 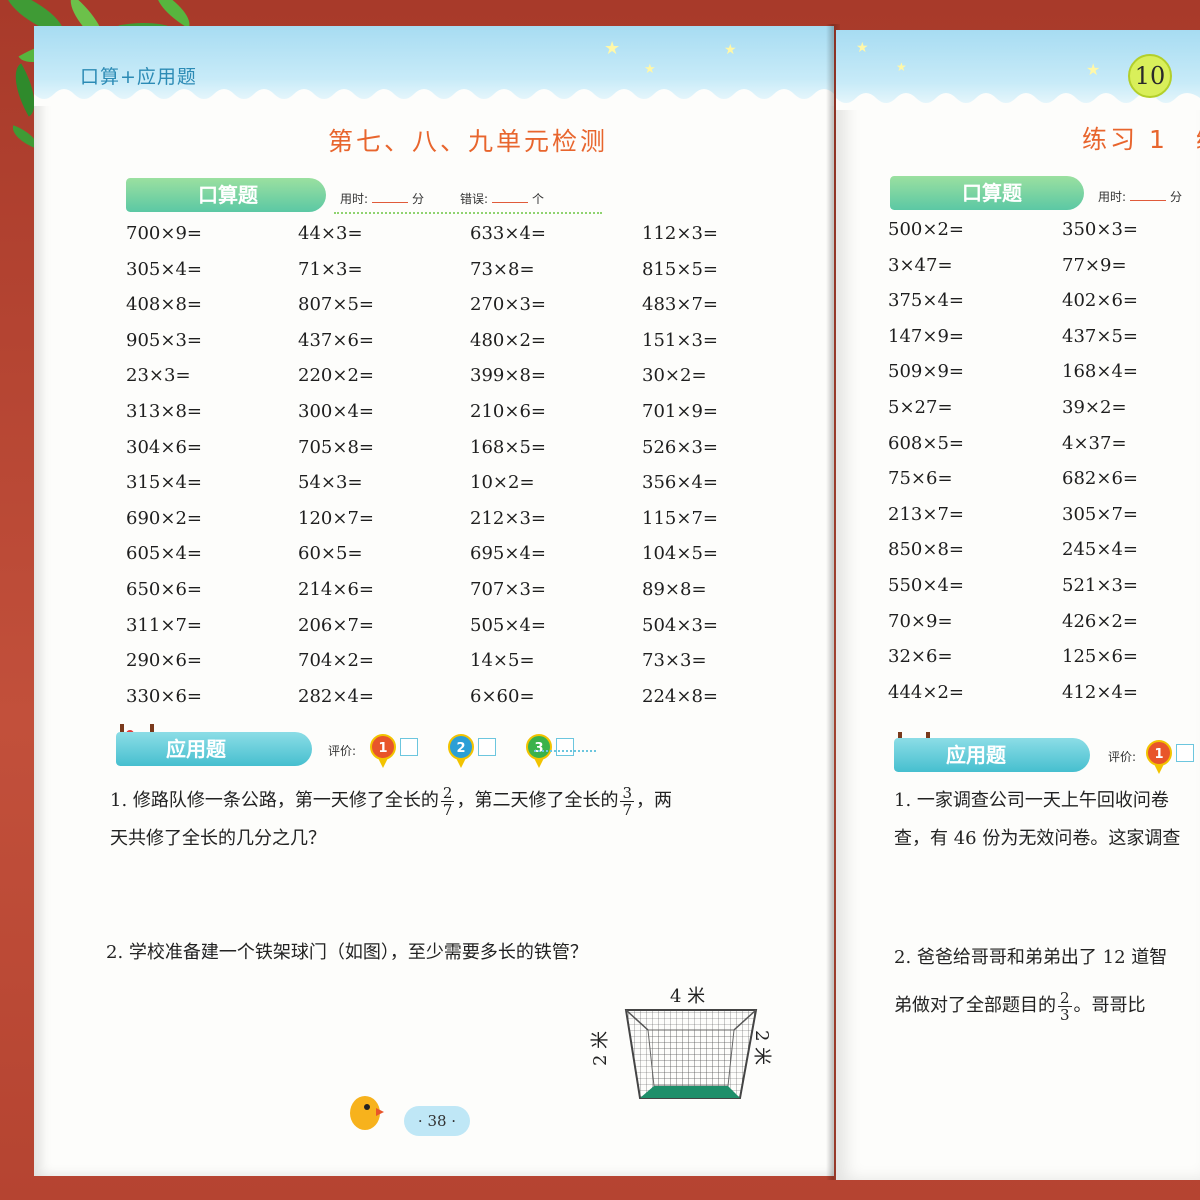 What do you see at coordinates (336, 518) in the screenshot?
I see `drill-item: 120×7=` at bounding box center [336, 518].